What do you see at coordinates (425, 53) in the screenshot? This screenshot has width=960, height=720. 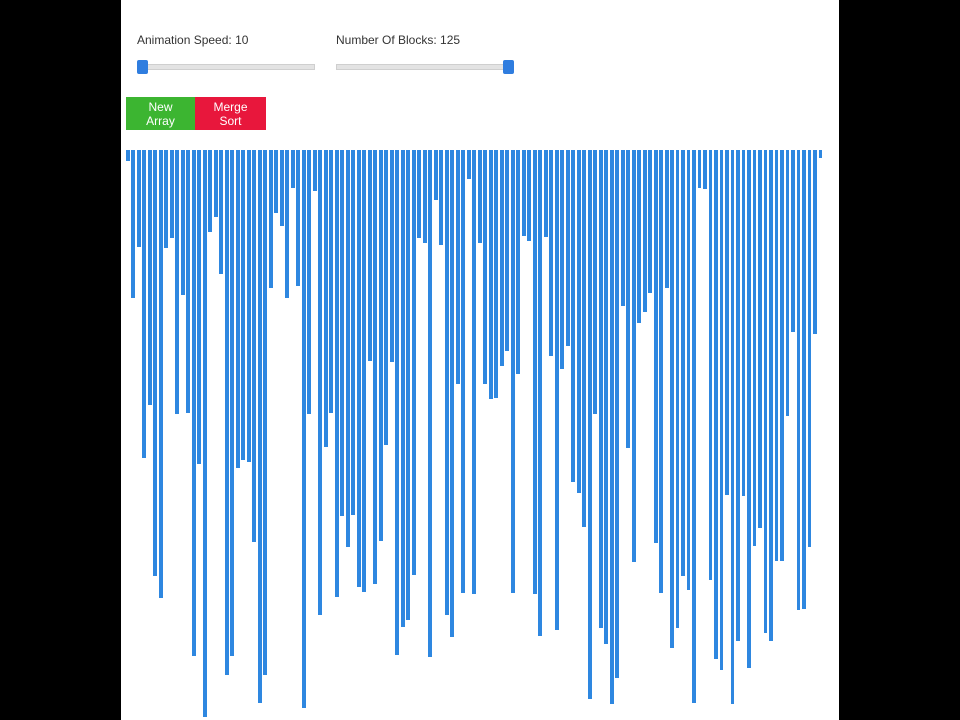 I see `number-of-blocks-control: Number Of Blocks: 125` at bounding box center [425, 53].